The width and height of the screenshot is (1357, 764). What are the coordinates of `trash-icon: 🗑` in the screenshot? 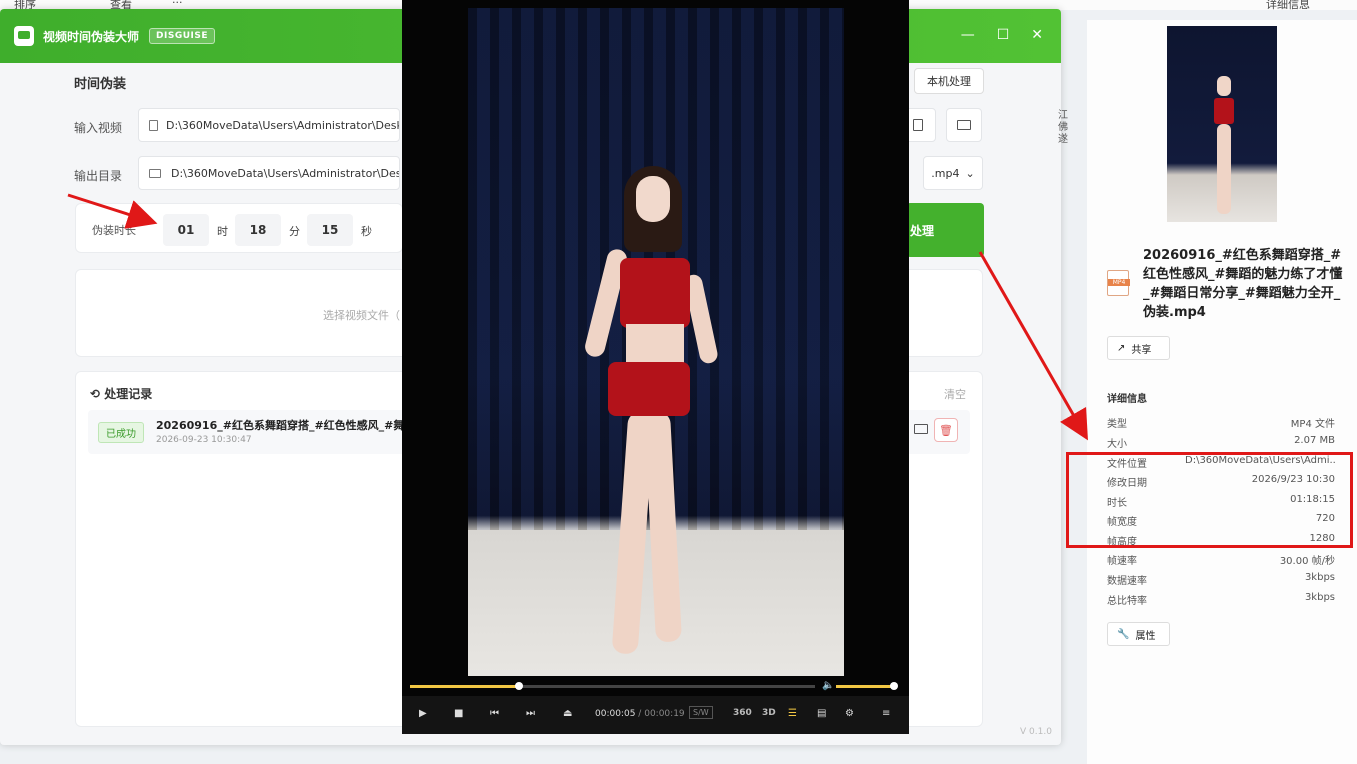 It's located at (946, 430).